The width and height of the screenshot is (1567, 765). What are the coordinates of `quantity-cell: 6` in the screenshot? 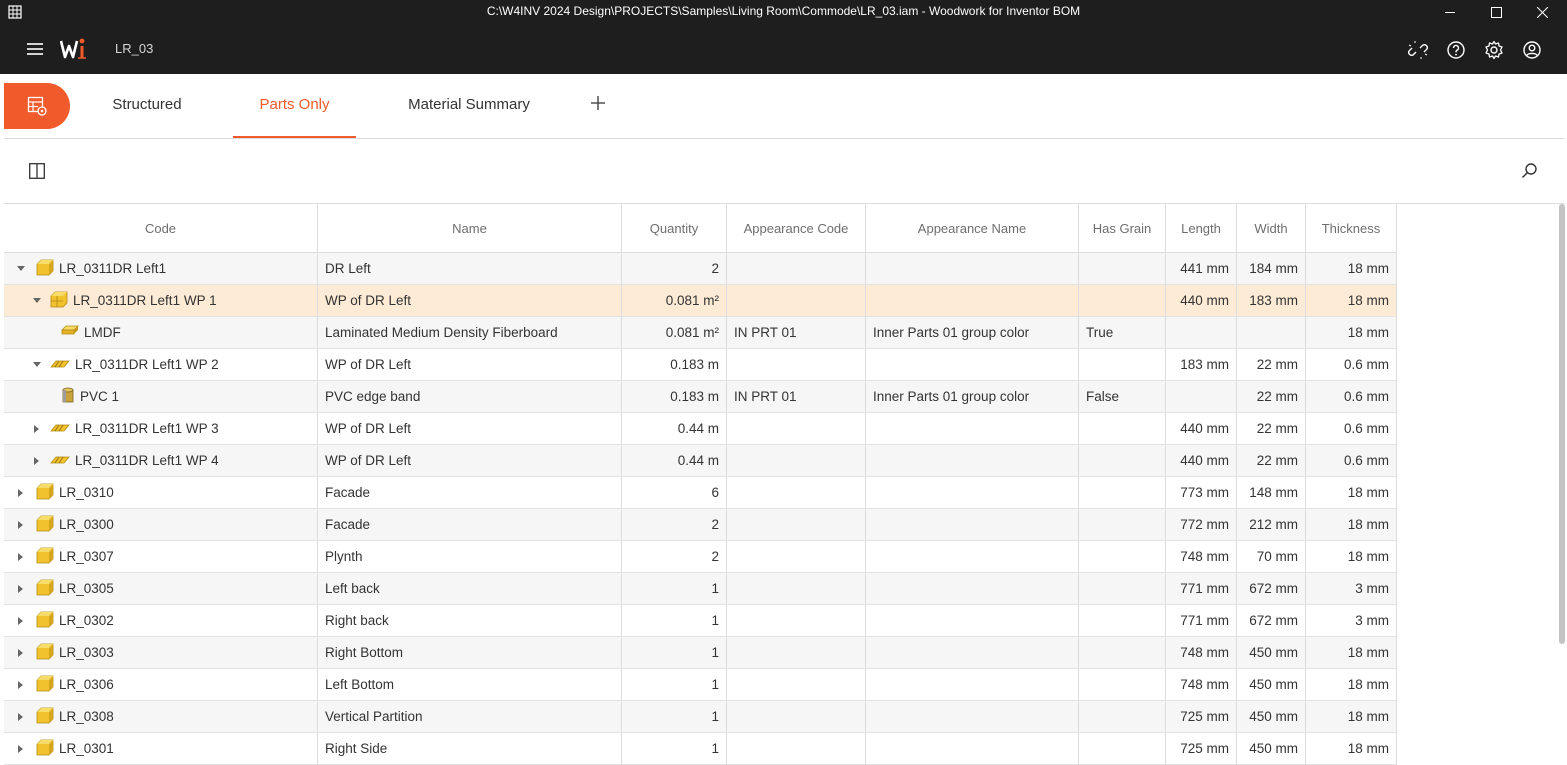 It's located at (674, 492).